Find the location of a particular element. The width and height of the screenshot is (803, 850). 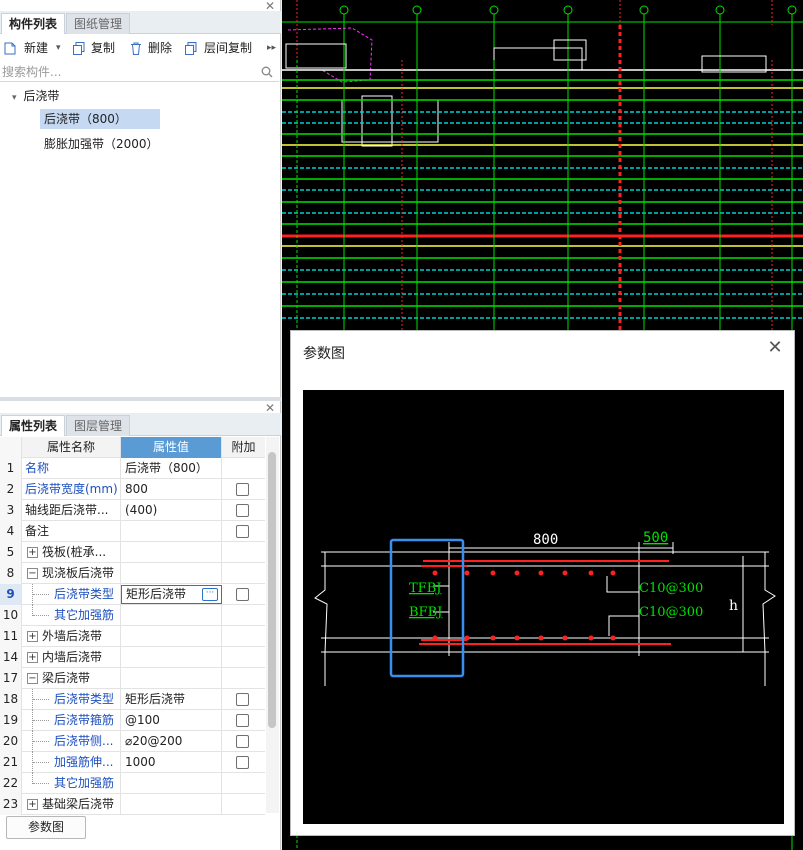

scrollbar-thumb is located at coordinates (272, 590).